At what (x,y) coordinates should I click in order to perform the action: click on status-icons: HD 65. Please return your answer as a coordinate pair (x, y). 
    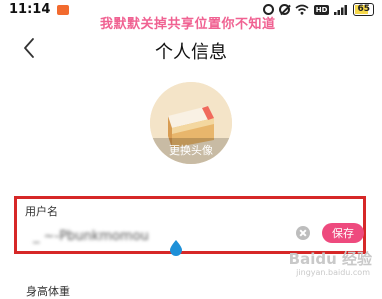
    Looking at the image, I should click on (318, 9).